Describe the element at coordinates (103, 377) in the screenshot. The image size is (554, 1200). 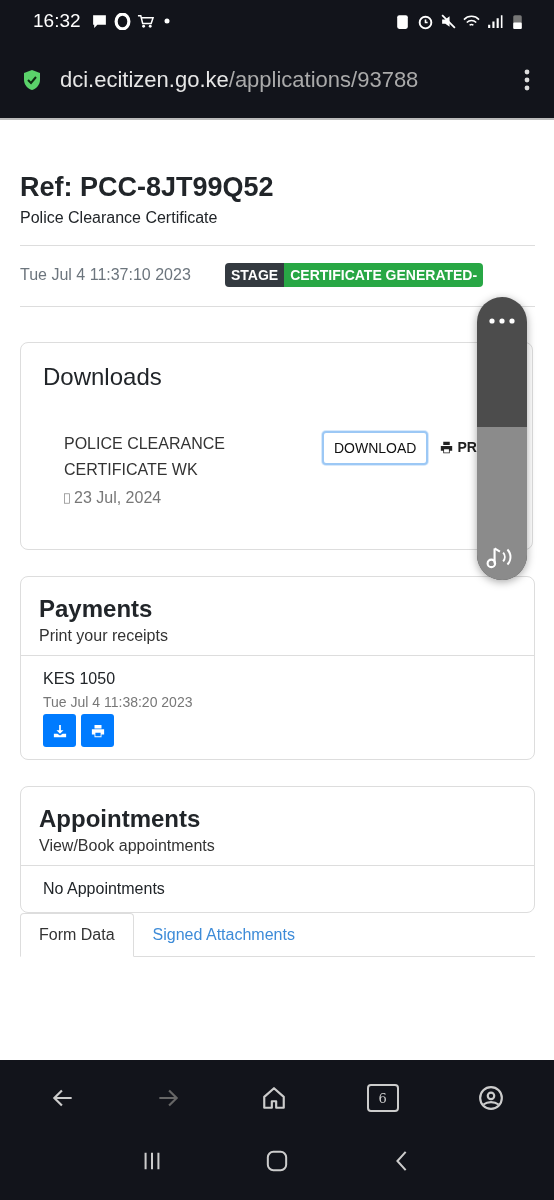
I see `card-title: Downloads` at that location.